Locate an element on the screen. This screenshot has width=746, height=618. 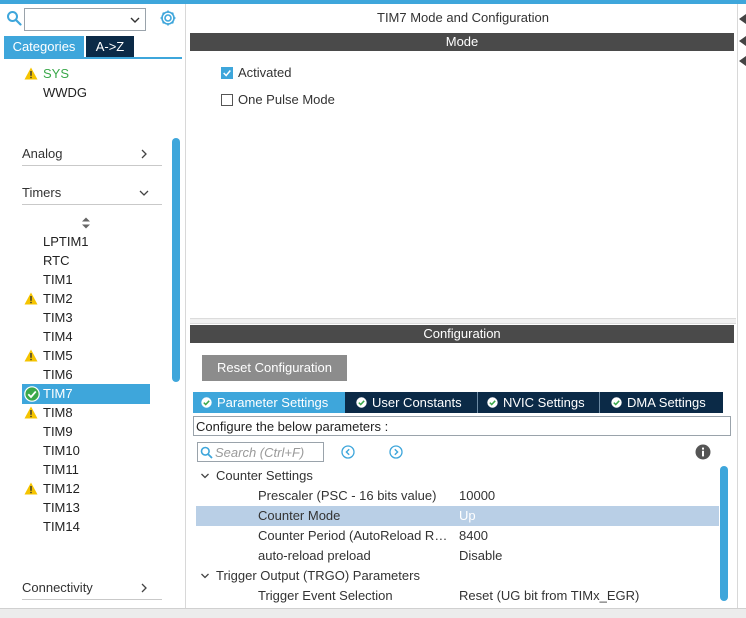
activated-checkbox is located at coordinates (227, 73).